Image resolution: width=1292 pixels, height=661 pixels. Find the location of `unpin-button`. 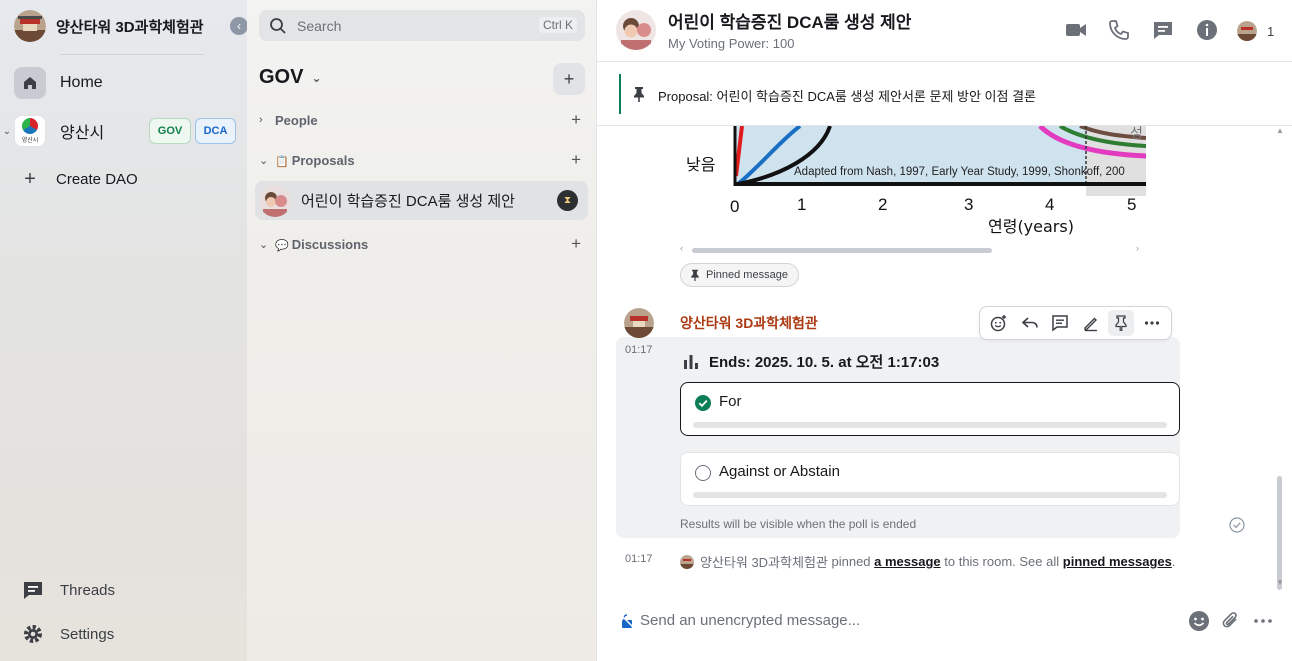

unpin-button is located at coordinates (1121, 323).